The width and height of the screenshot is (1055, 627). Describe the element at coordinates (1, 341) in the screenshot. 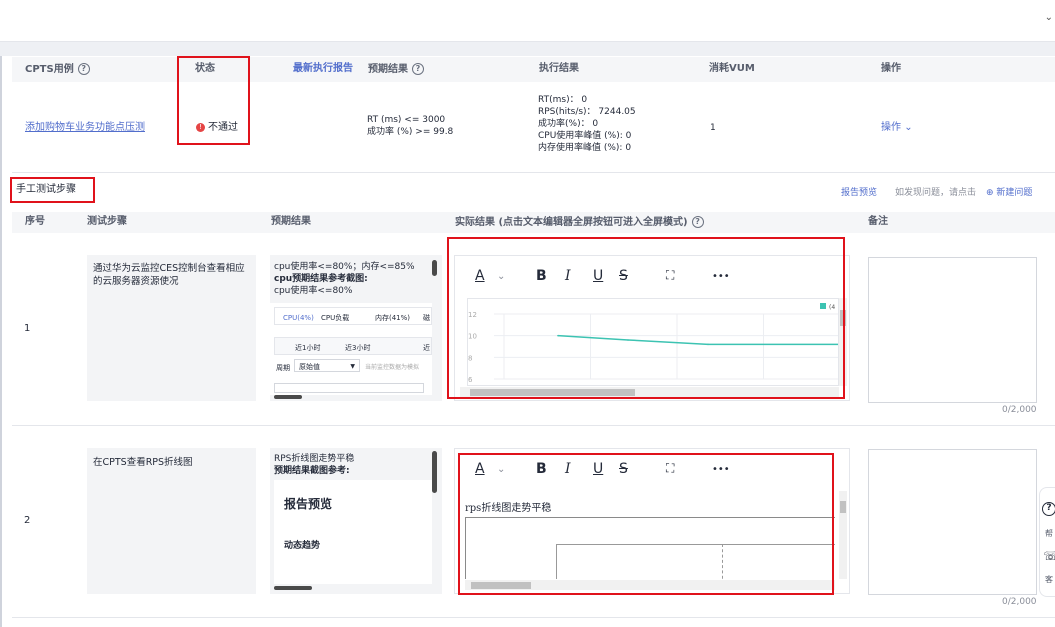

I see `left-border` at that location.